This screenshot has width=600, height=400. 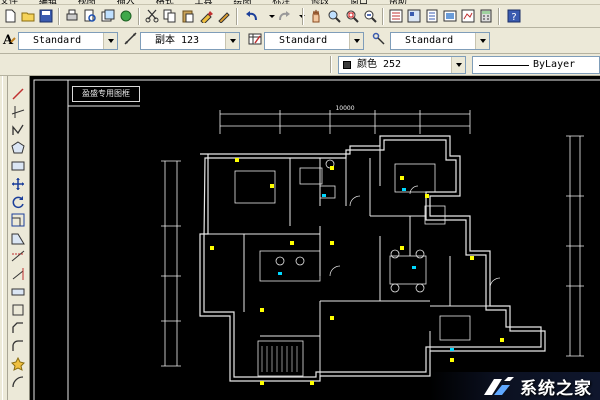 I want to click on line-icon, so click(x=18, y=94).